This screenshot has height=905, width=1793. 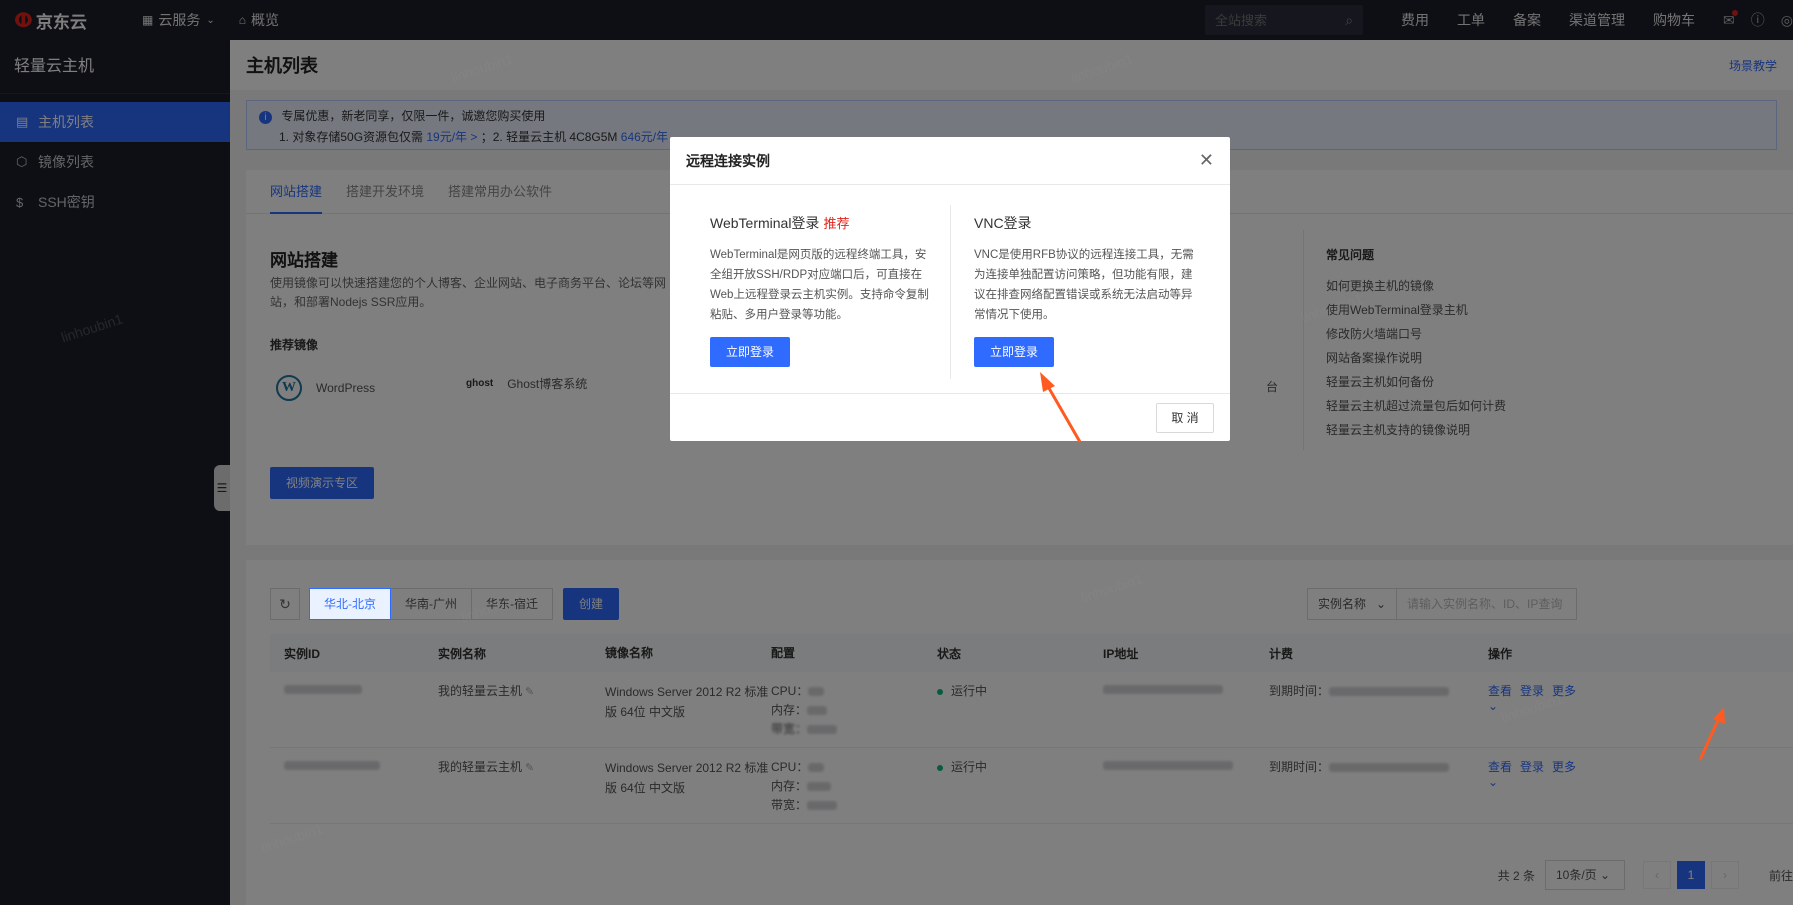 What do you see at coordinates (1185, 417) in the screenshot?
I see `cancel-button: 取 消` at bounding box center [1185, 417].